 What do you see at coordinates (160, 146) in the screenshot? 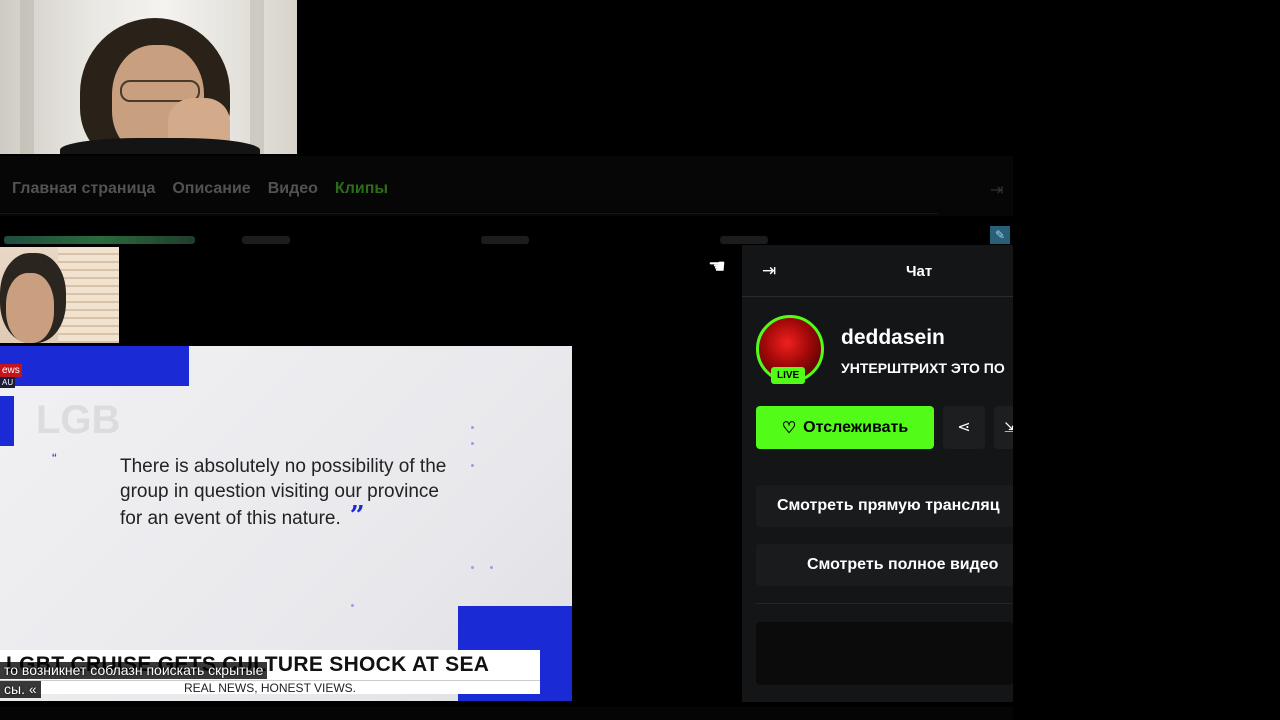
I see `streamer-shirt` at bounding box center [160, 146].